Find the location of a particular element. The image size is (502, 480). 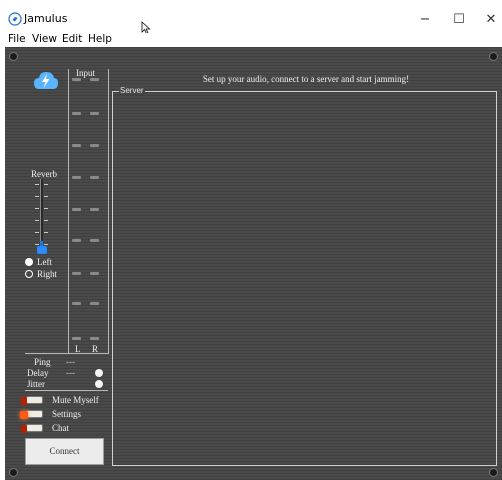

close-button: ✕ is located at coordinates (490, 20).